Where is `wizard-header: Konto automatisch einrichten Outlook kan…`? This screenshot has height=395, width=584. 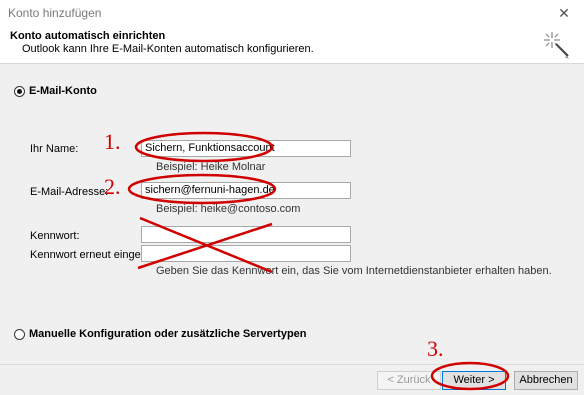
wizard-header: Konto automatisch einrichten Outlook kan… is located at coordinates (292, 45).